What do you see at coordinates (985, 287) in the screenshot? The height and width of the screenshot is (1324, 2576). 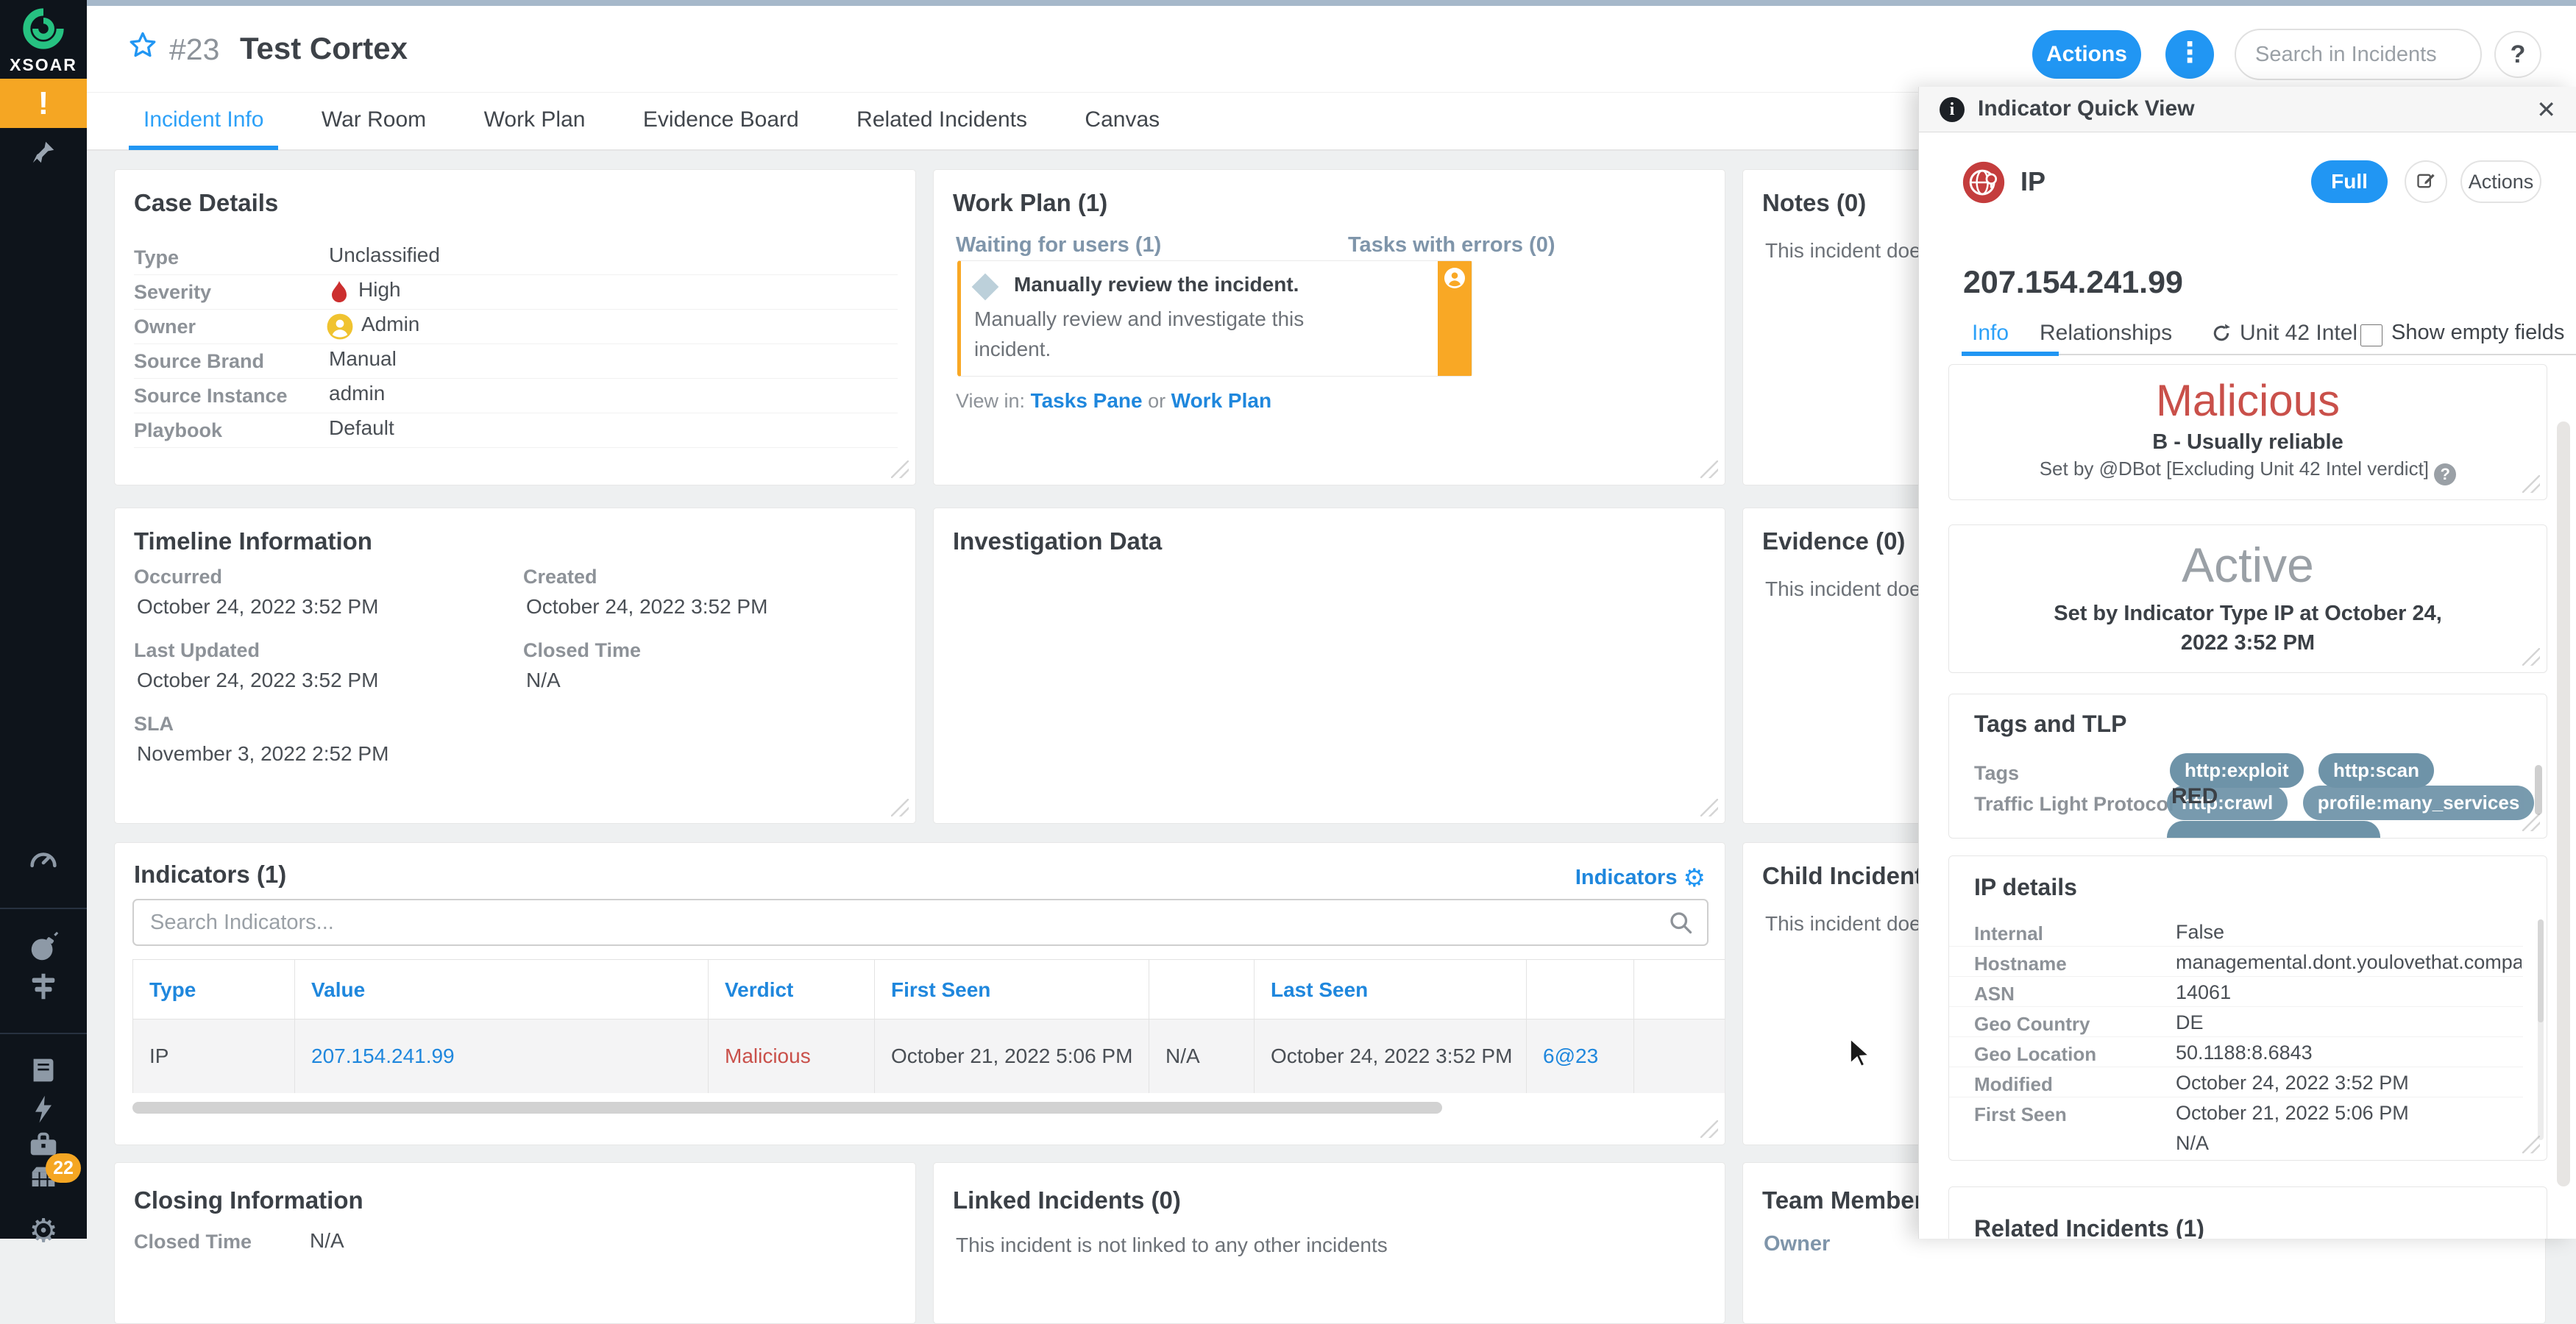 I see `task-diamond-icon` at bounding box center [985, 287].